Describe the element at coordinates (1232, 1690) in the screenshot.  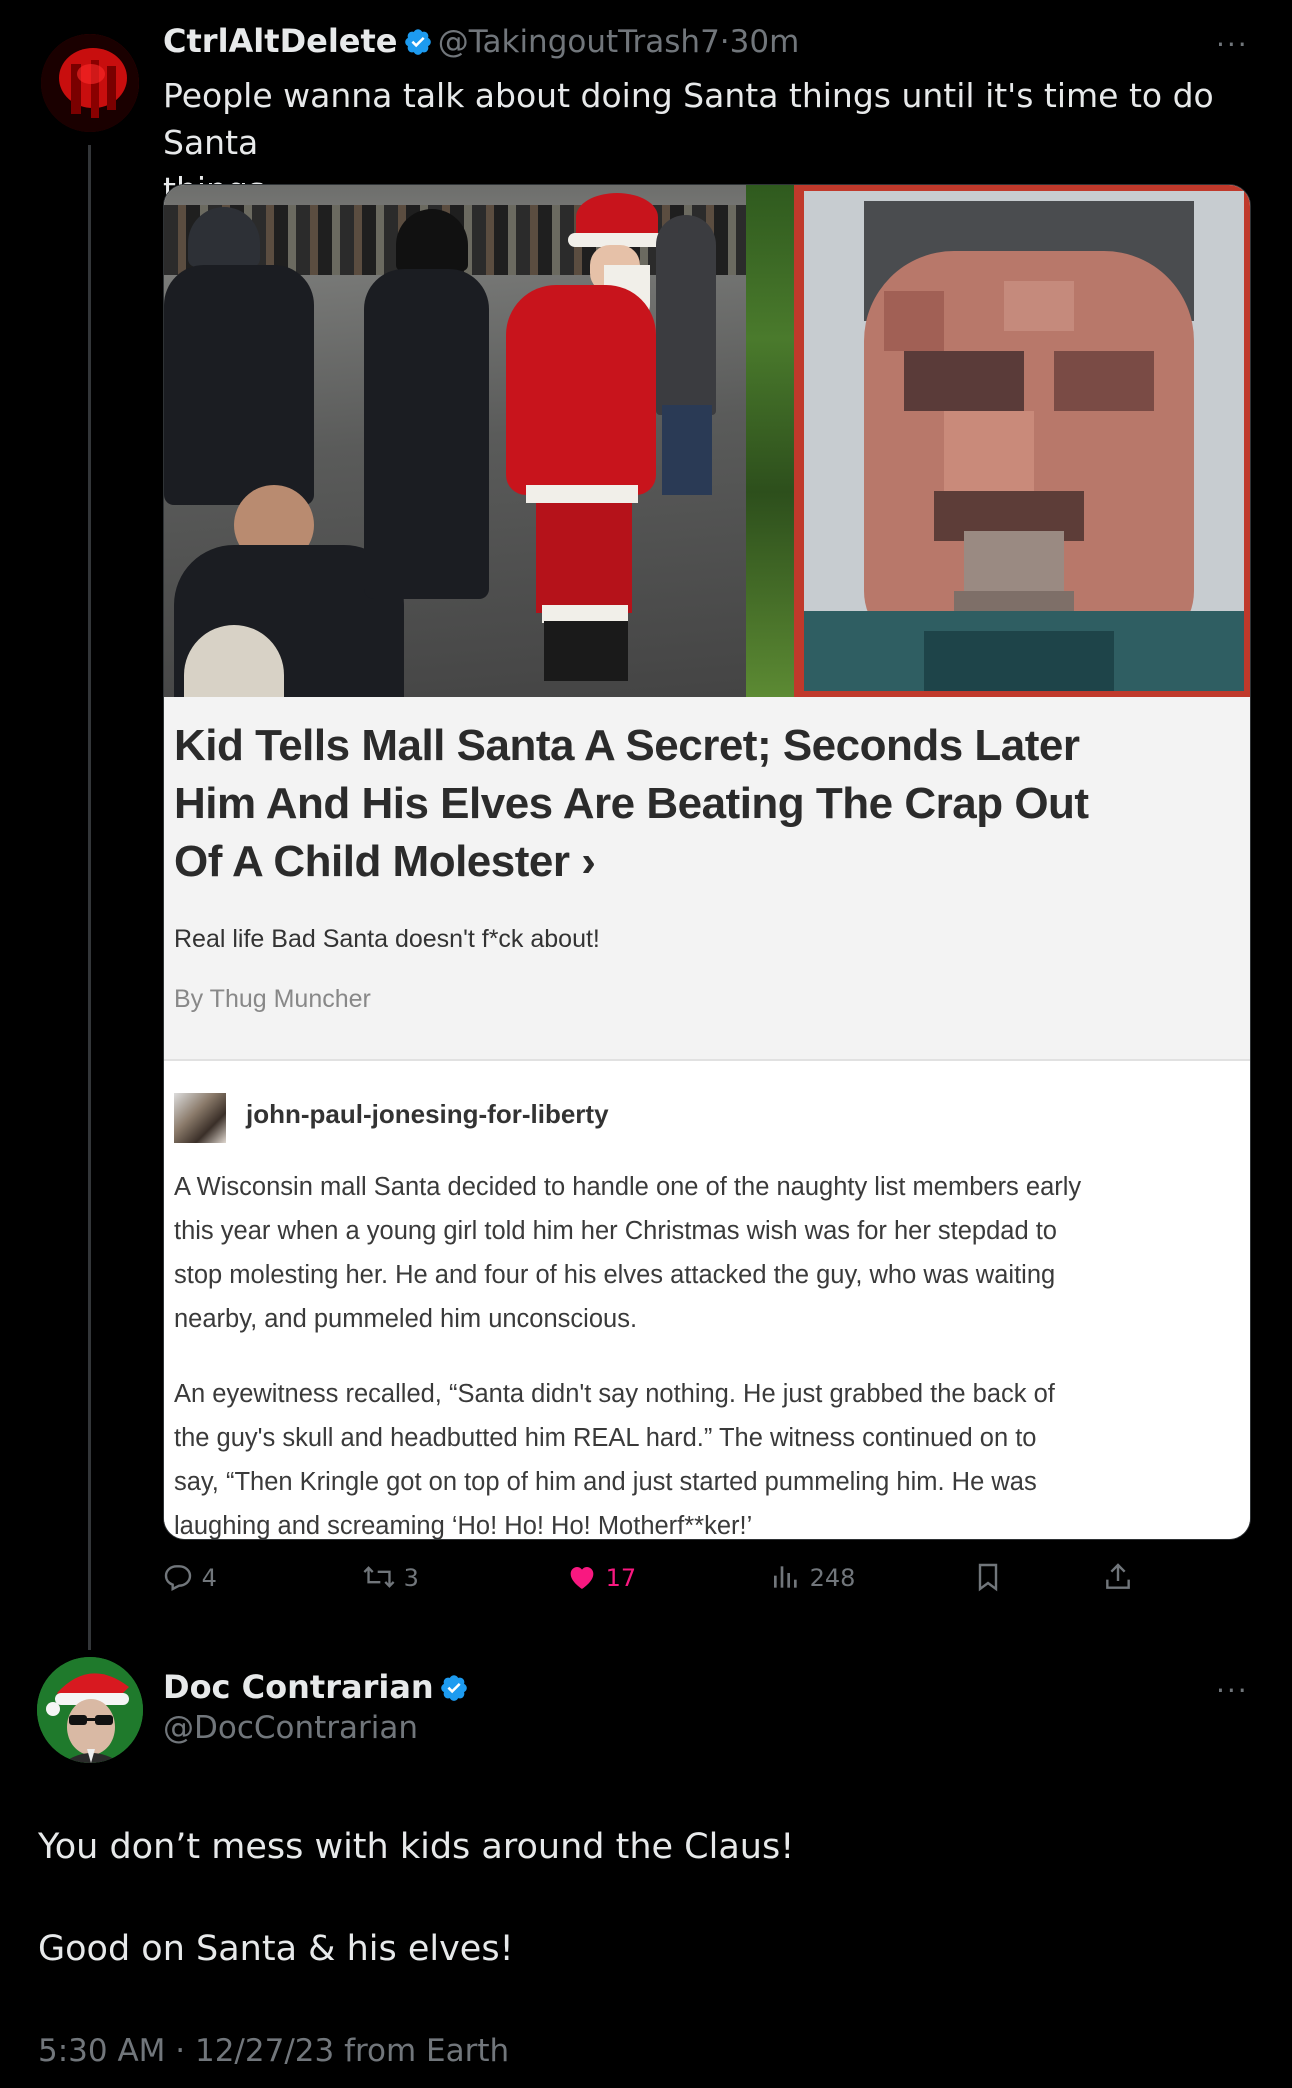
I see `reply-more-icon: ···` at that location.